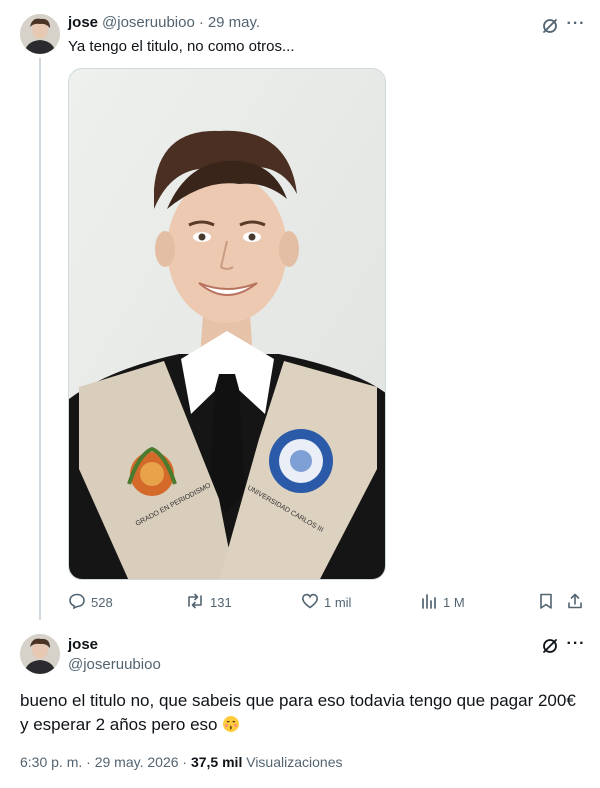 The height and width of the screenshot is (788, 600). What do you see at coordinates (338, 602) in the screenshot?
I see `like-count: 1 mil` at bounding box center [338, 602].